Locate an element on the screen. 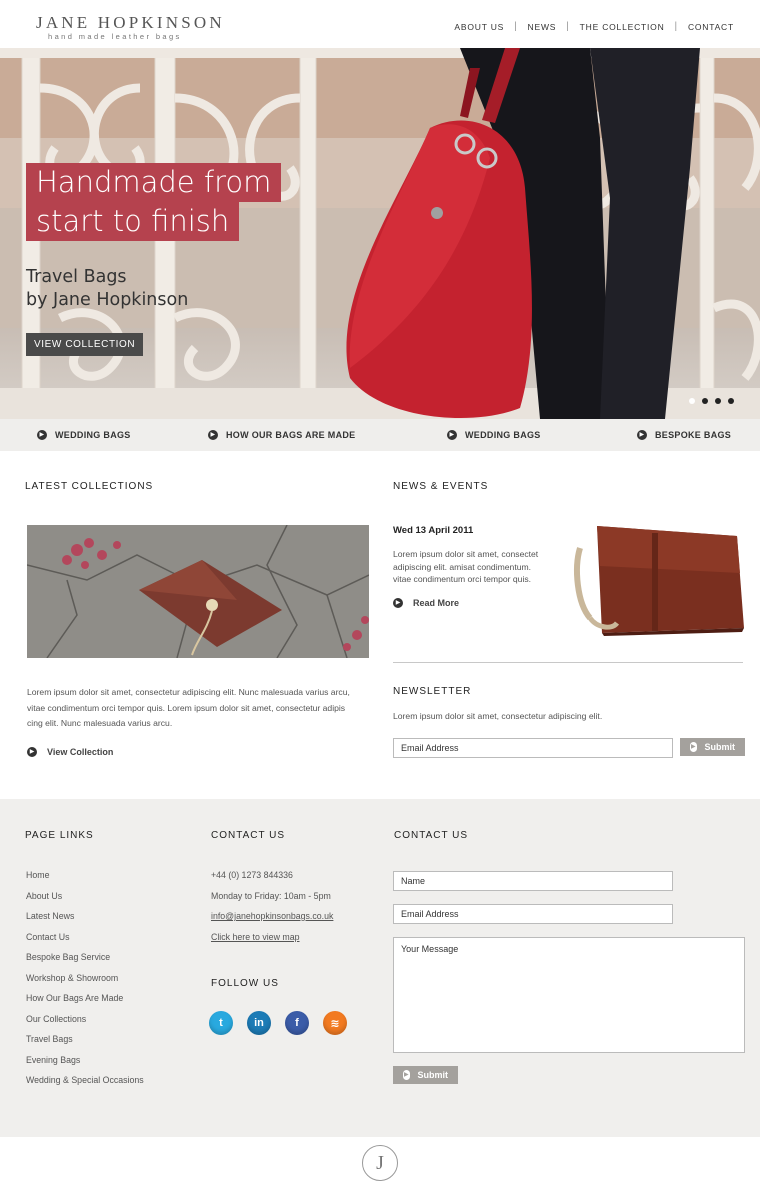 The height and width of the screenshot is (1191, 760). footer-link-about-us: About Us is located at coordinates (85, 900).